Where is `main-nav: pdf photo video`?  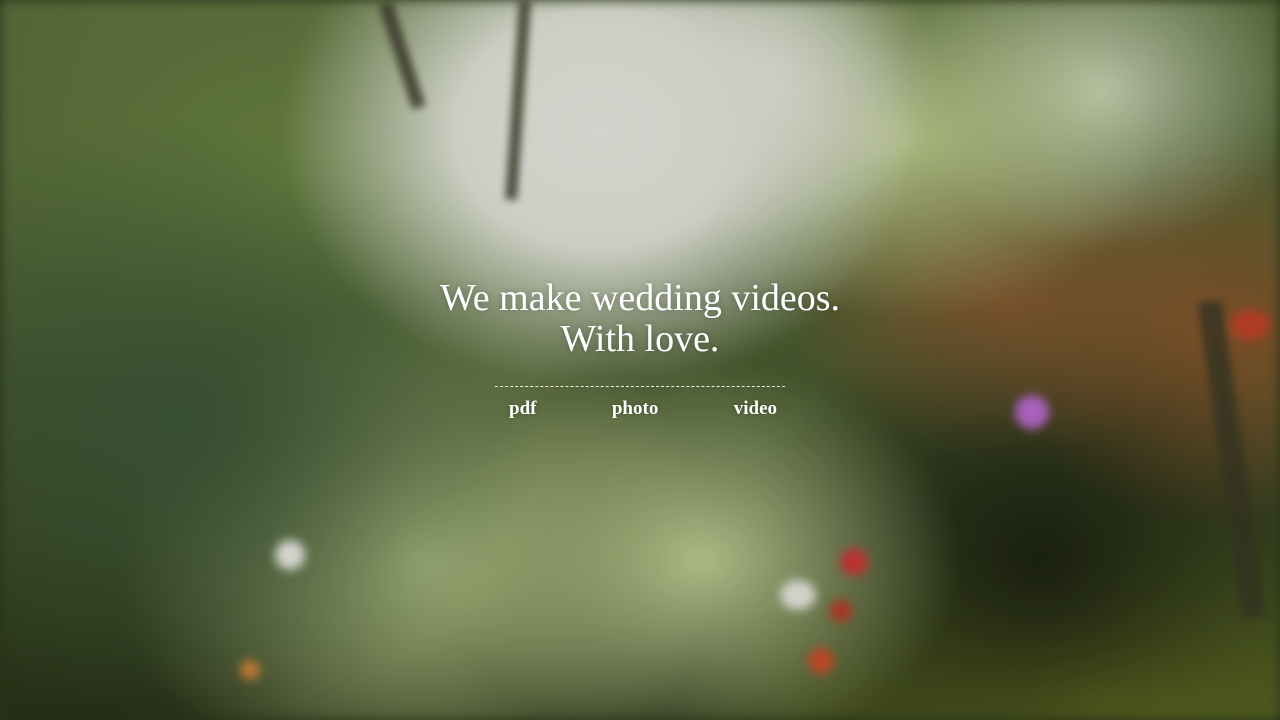
main-nav: pdf photo video is located at coordinates (640, 409).